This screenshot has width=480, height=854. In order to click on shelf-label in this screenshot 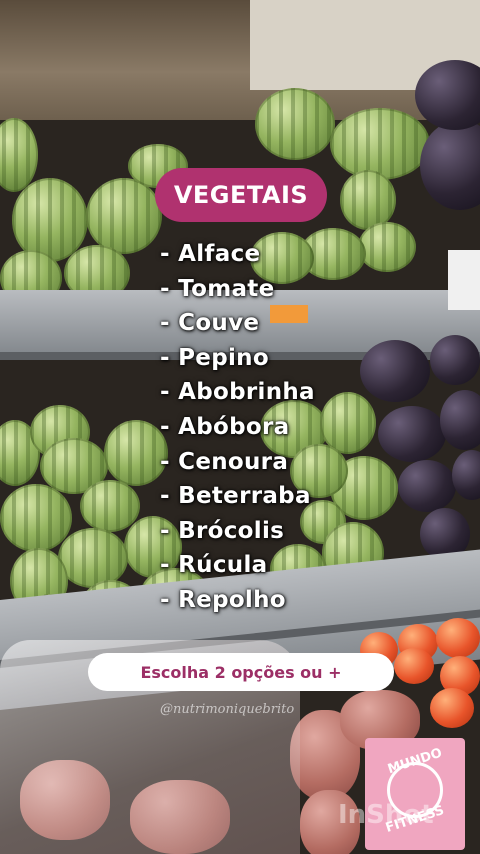, I will do `click(464, 280)`.